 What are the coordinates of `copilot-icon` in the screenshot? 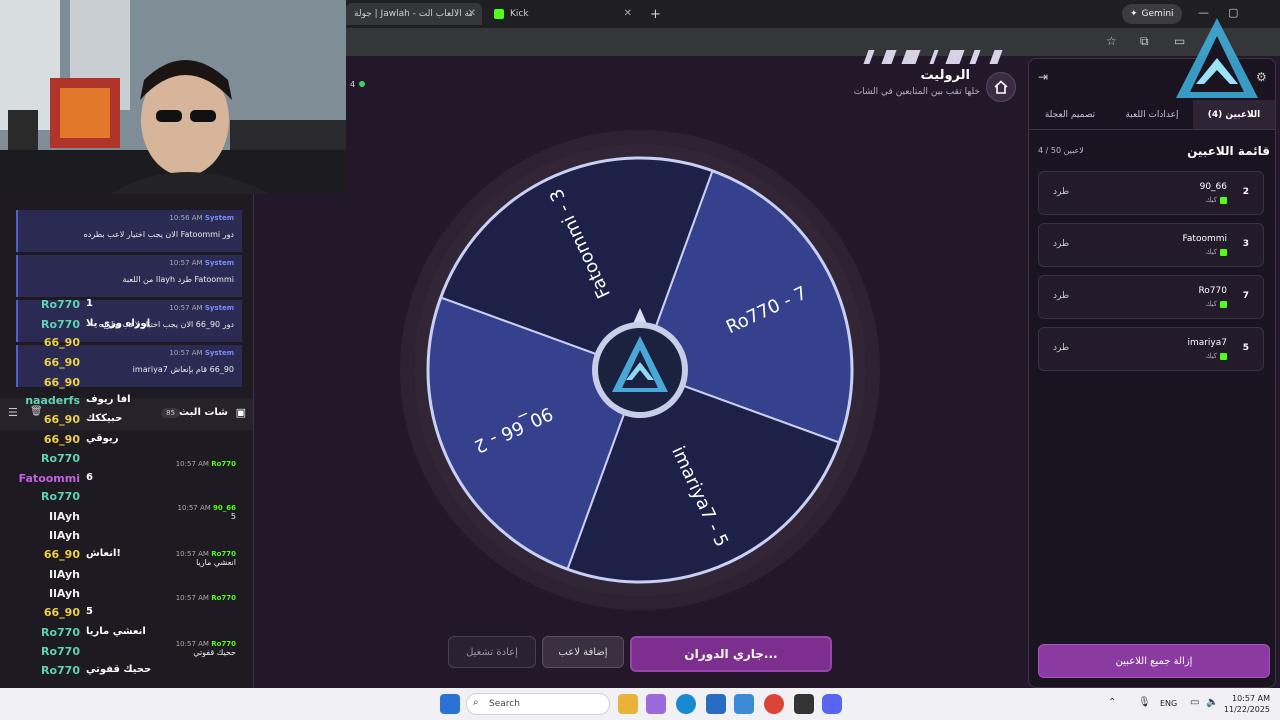 It's located at (656, 704).